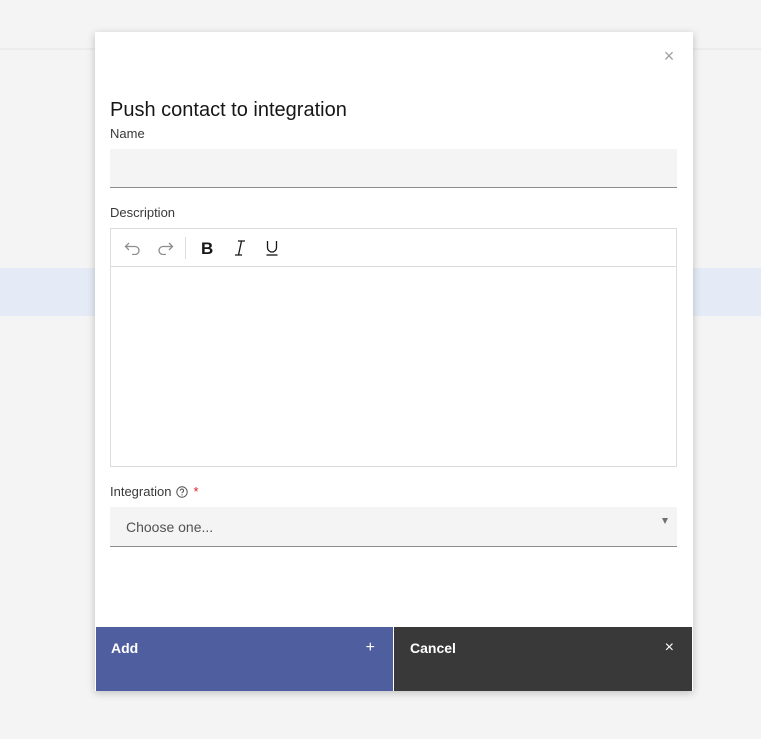 Image resolution: width=761 pixels, height=739 pixels. What do you see at coordinates (240, 248) in the screenshot?
I see `italic-icon` at bounding box center [240, 248].